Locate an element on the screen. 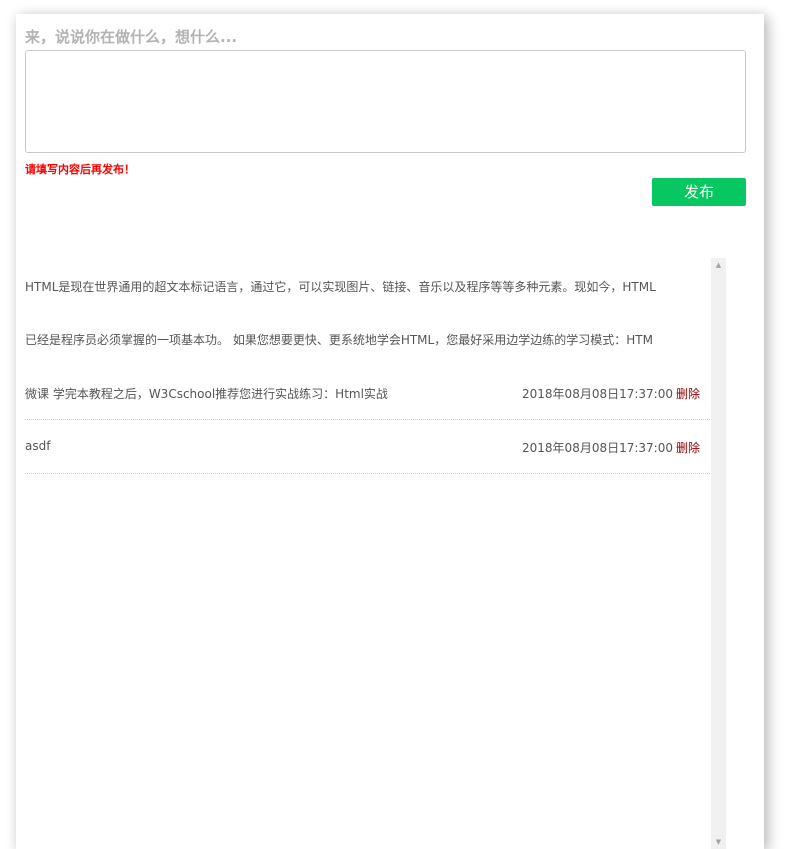 The height and width of the screenshot is (849, 800). vertical-scrollbar: ▲ ▼ is located at coordinates (718, 553).